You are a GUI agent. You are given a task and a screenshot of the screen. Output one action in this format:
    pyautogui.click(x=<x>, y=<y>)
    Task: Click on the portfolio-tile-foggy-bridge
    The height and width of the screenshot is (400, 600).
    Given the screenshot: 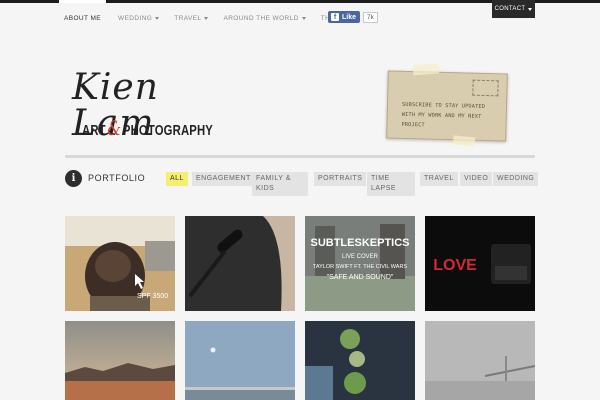 What is the action you would take?
    pyautogui.click(x=480, y=360)
    